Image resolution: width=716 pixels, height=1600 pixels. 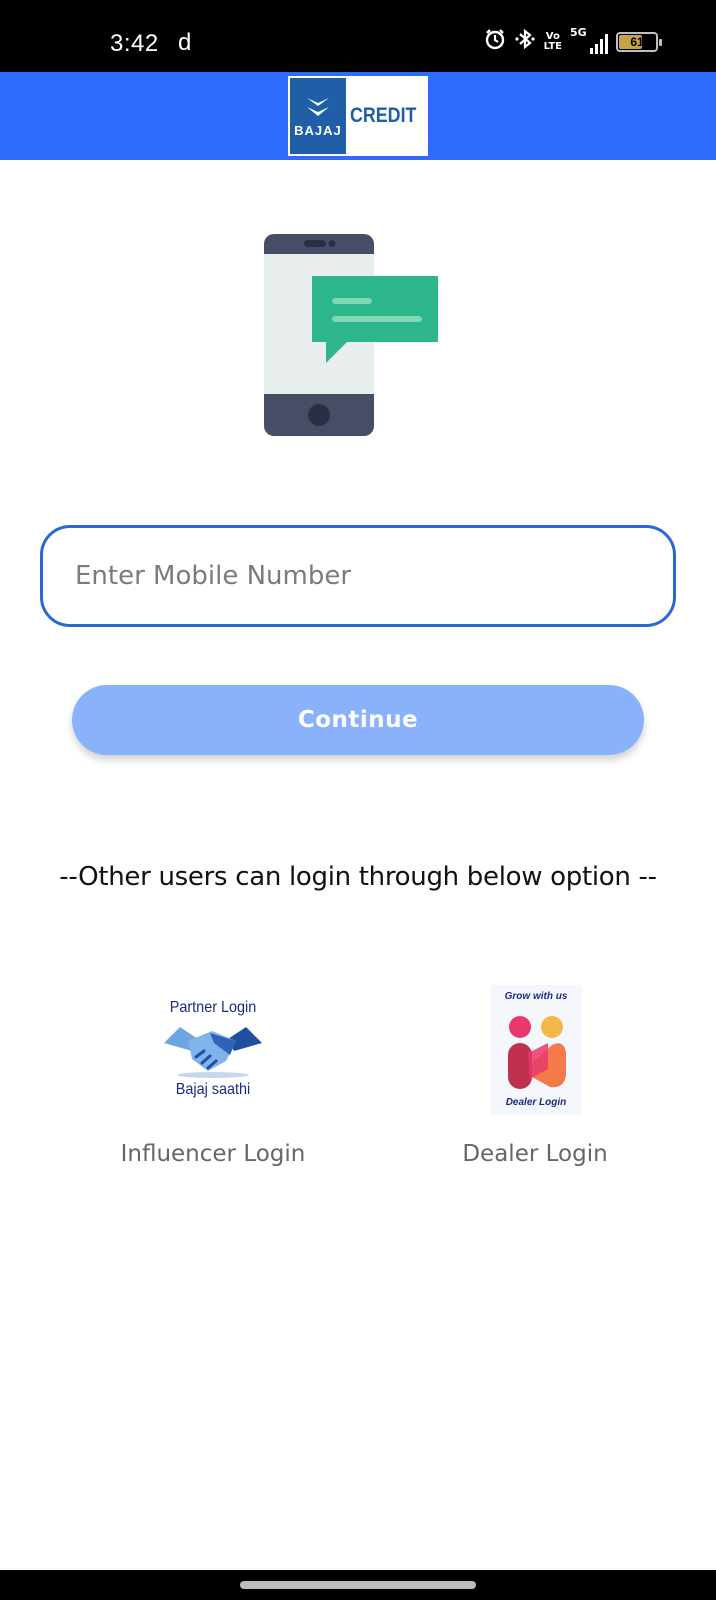 I want to click on navigation-bar, so click(x=358, y=1585).